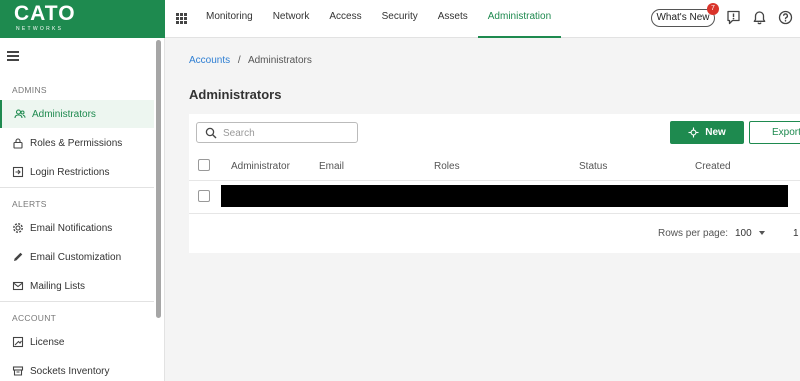 This screenshot has width=800, height=381. I want to click on sidebar-item-roles-permissions: Roles & Permissions, so click(77, 143).